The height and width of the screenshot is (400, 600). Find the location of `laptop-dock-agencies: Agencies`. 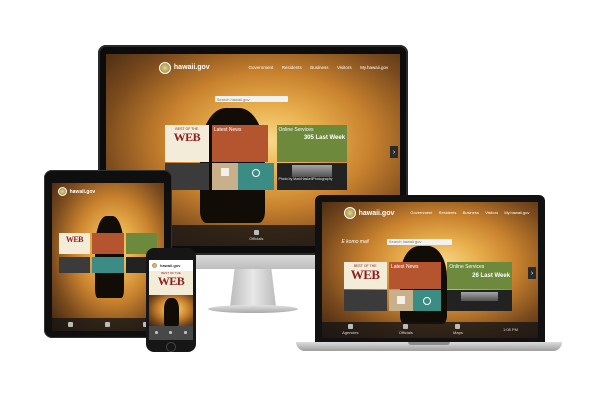

laptop-dock-agencies: Agencies is located at coordinates (350, 329).